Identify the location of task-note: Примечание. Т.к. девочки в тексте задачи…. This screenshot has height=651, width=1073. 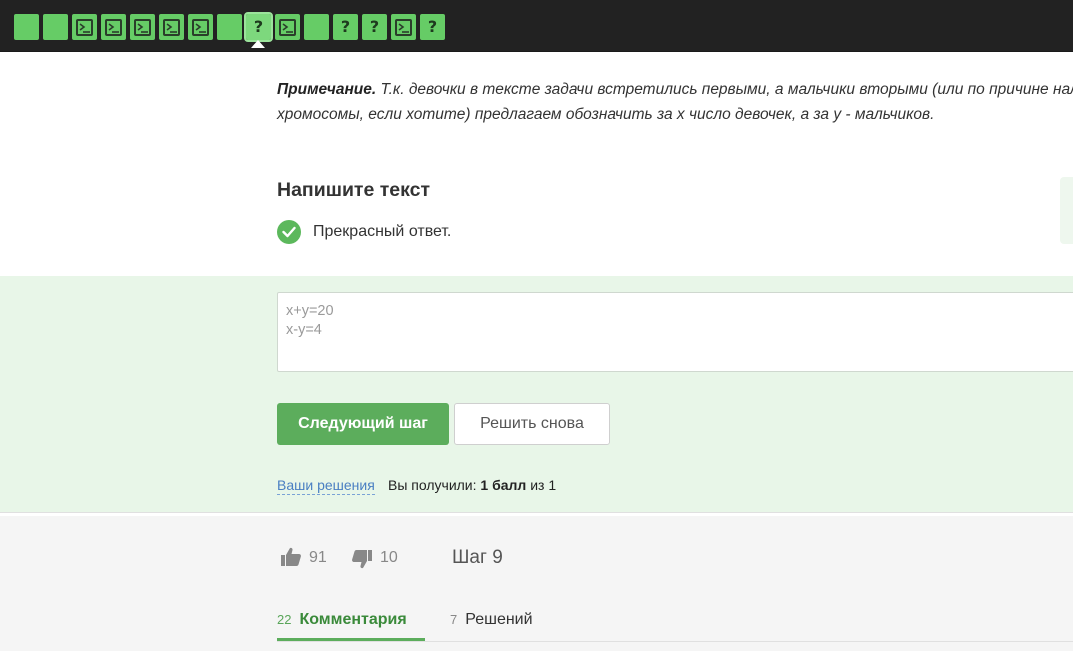
(675, 102).